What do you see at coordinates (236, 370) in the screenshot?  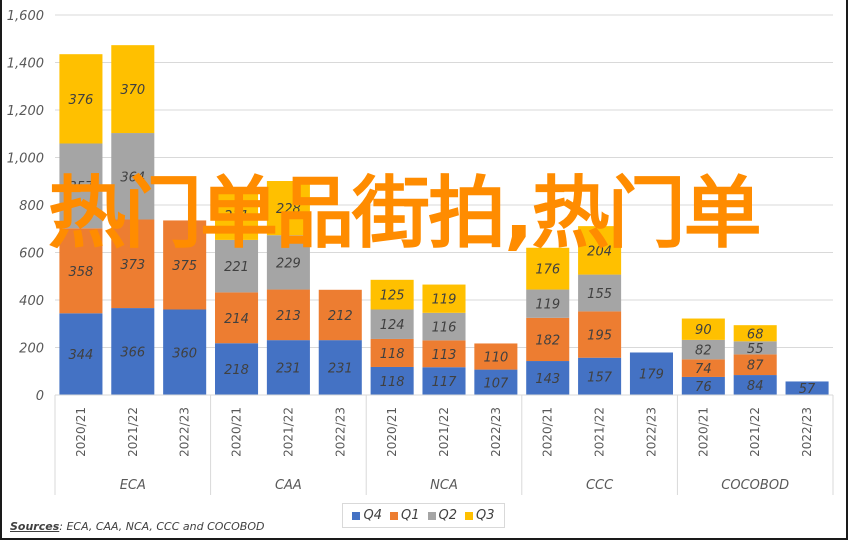 I see `data-label: 218` at bounding box center [236, 370].